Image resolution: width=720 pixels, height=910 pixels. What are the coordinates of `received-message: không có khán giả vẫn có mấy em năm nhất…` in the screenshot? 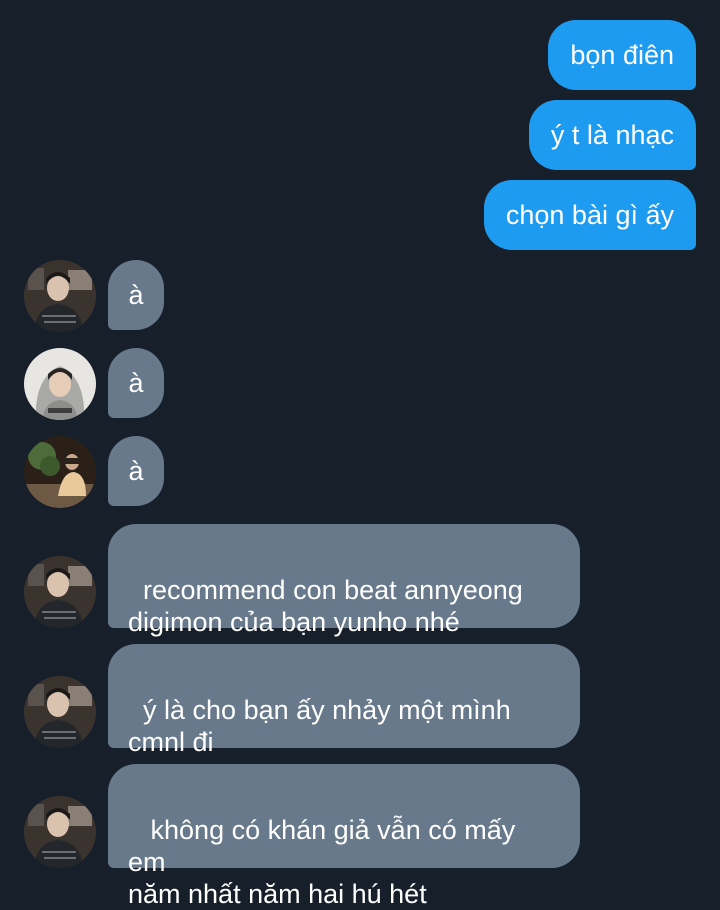 It's located at (344, 836).